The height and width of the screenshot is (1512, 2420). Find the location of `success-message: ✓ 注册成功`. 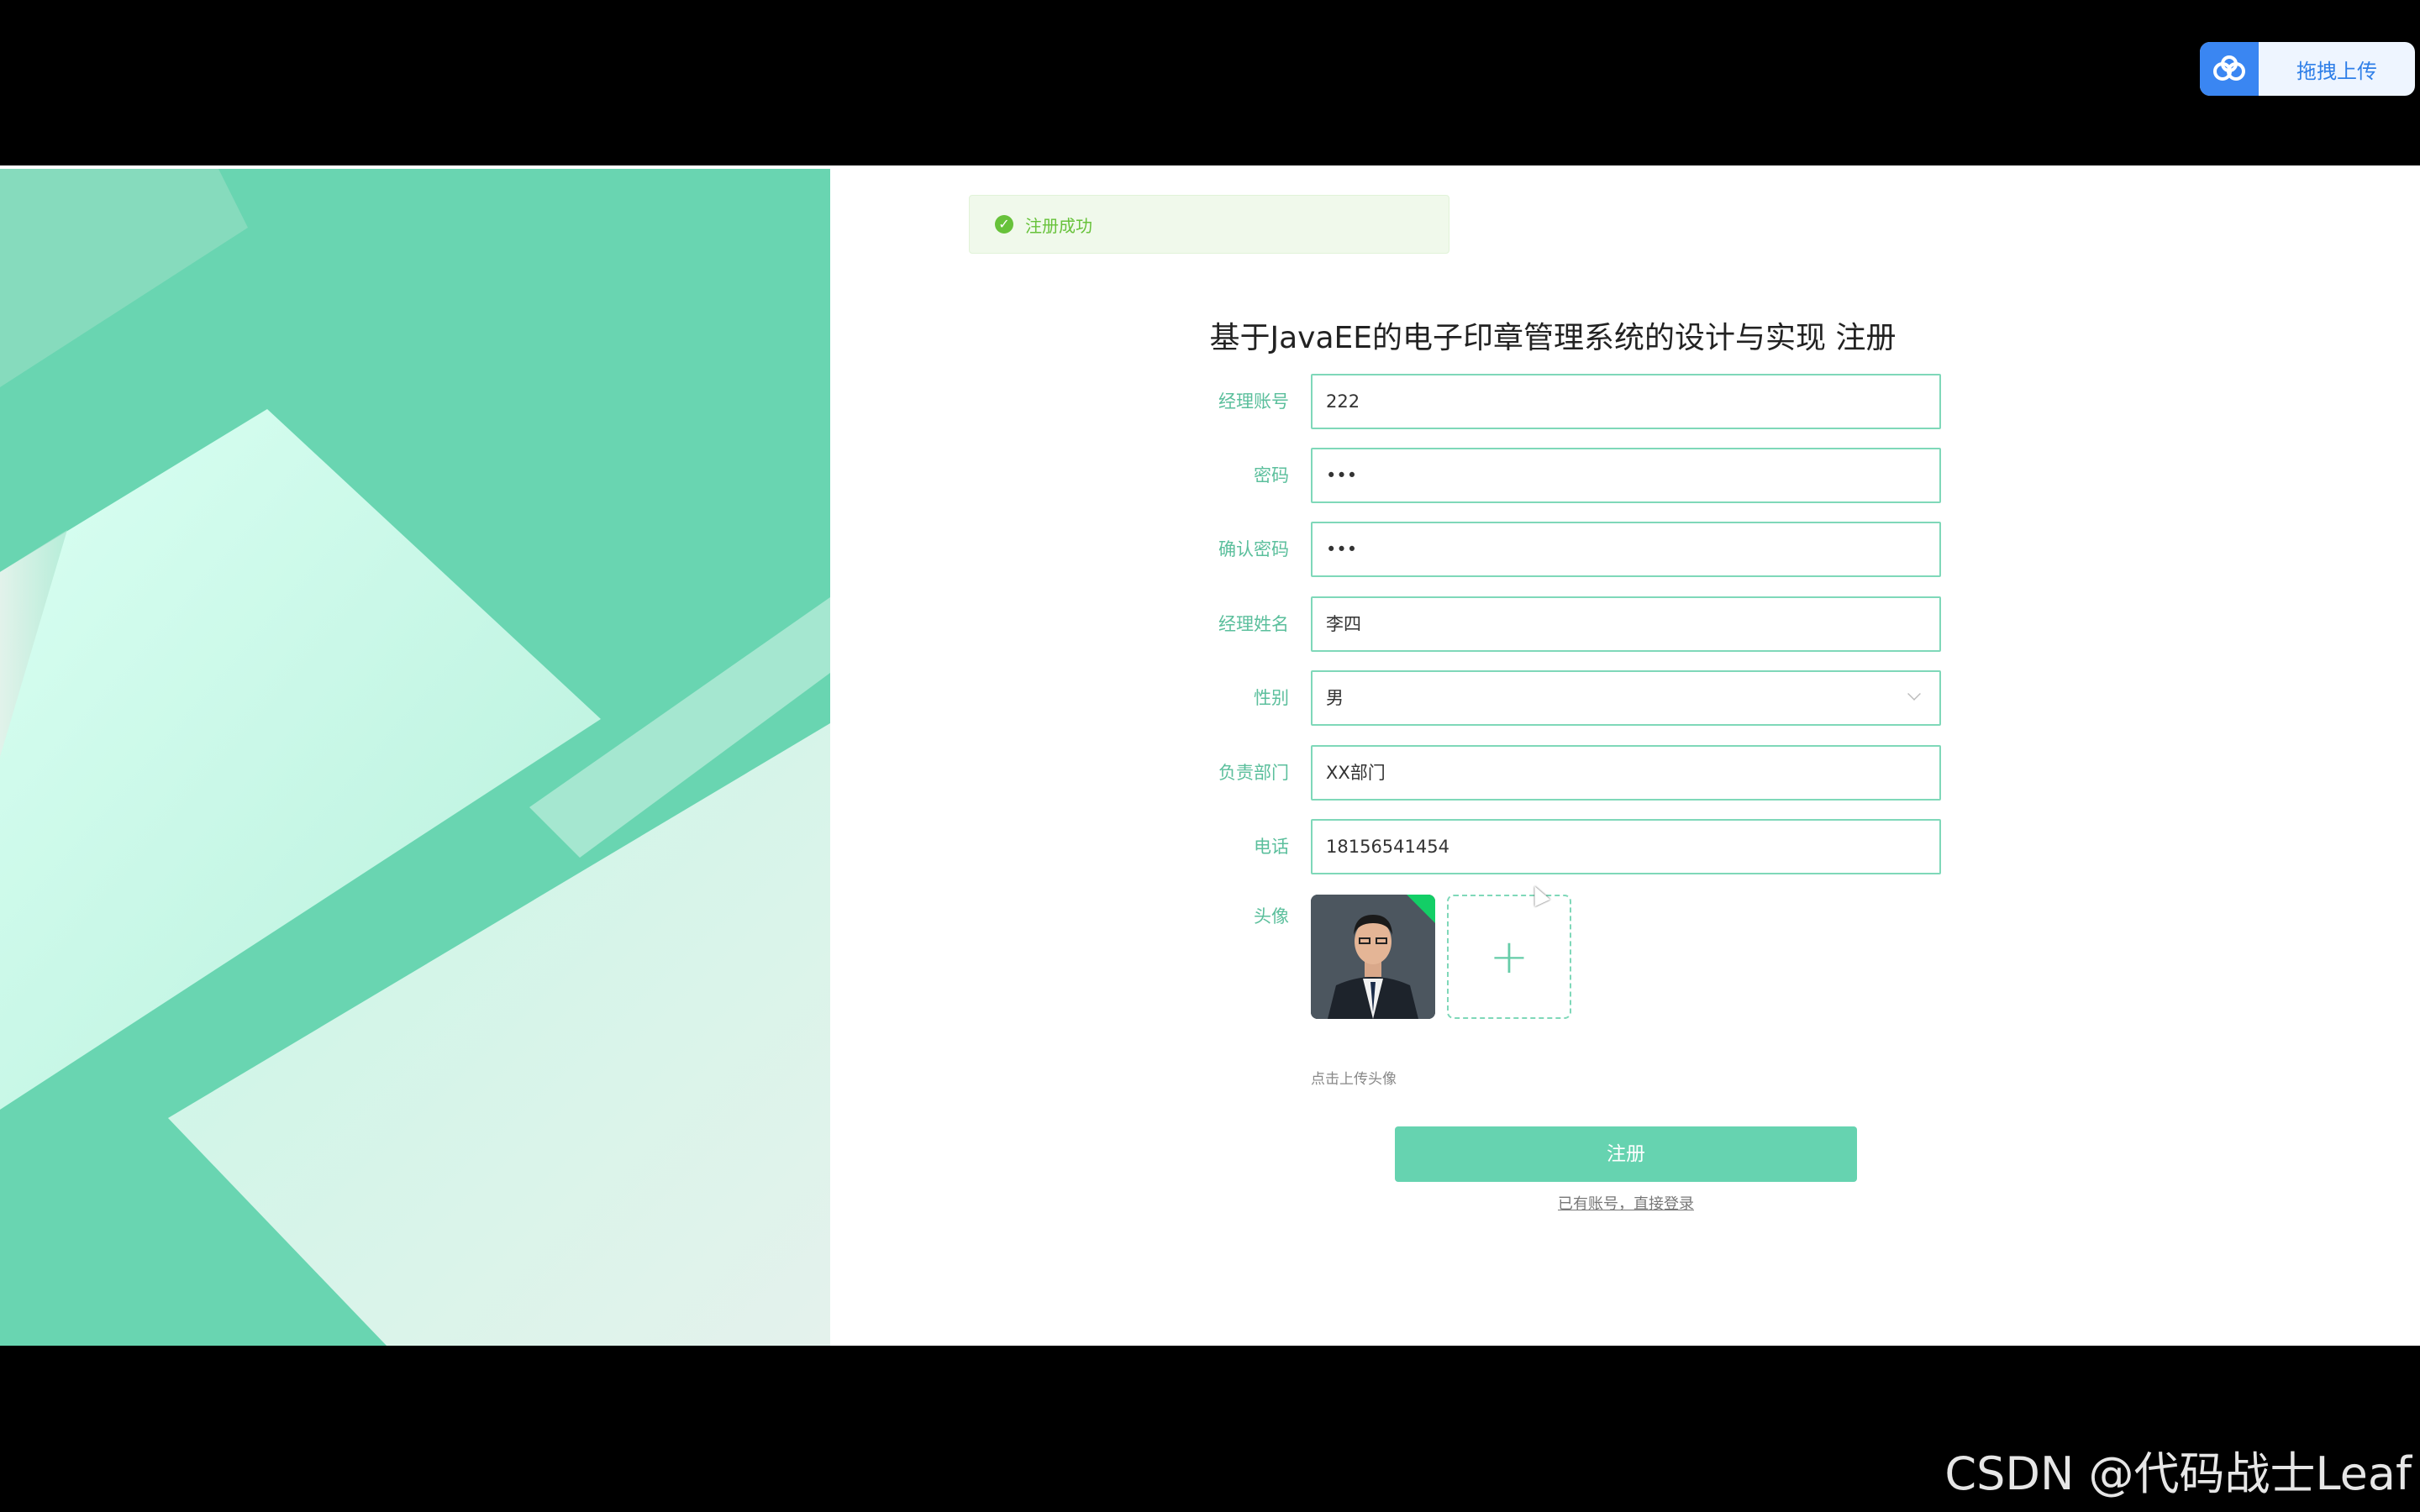

success-message: ✓ 注册成功 is located at coordinates (1209, 224).